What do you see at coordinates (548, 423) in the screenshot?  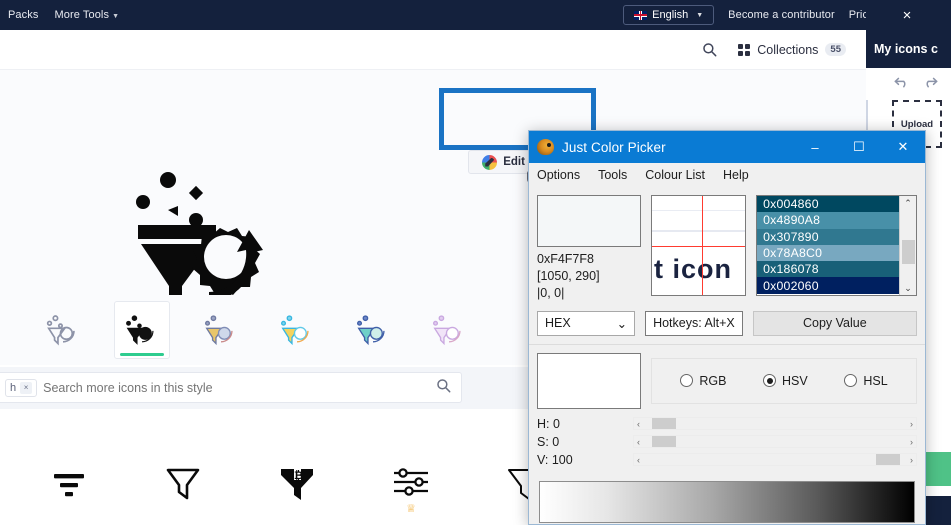 I see `channel-h-label: H: 0` at bounding box center [548, 423].